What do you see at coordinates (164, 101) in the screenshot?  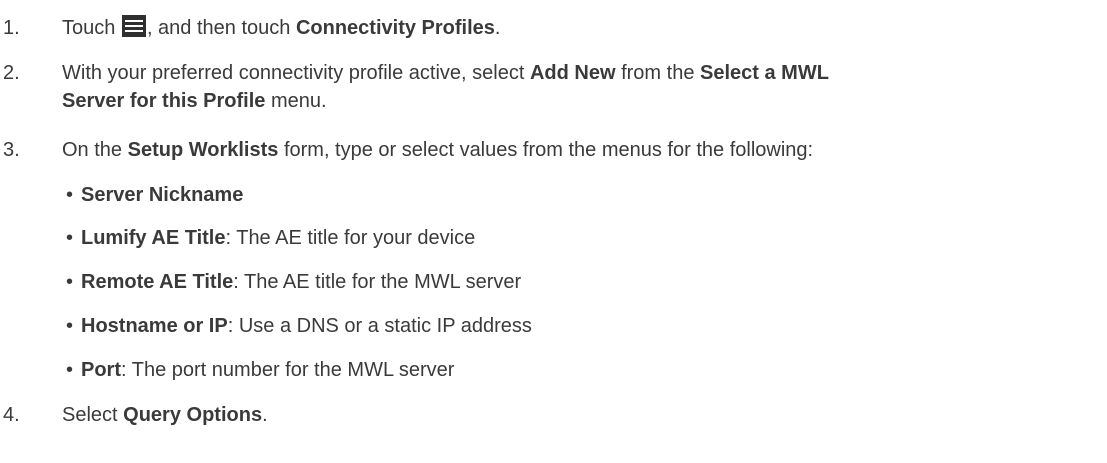 I see `select-mwl-server-label-line2: Server for this Profile` at bounding box center [164, 101].